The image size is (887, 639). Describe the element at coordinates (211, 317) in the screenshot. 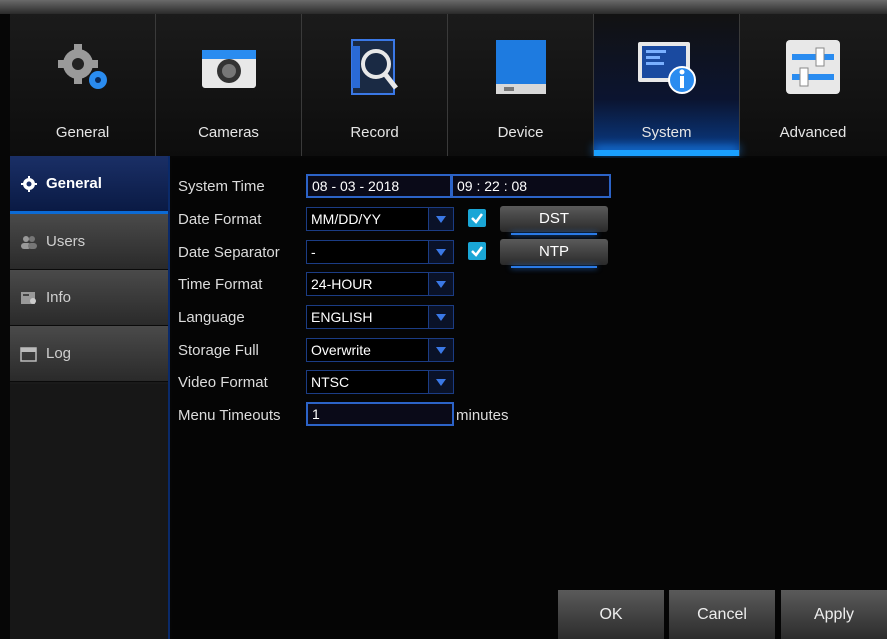

I see `language-label: Language` at that location.